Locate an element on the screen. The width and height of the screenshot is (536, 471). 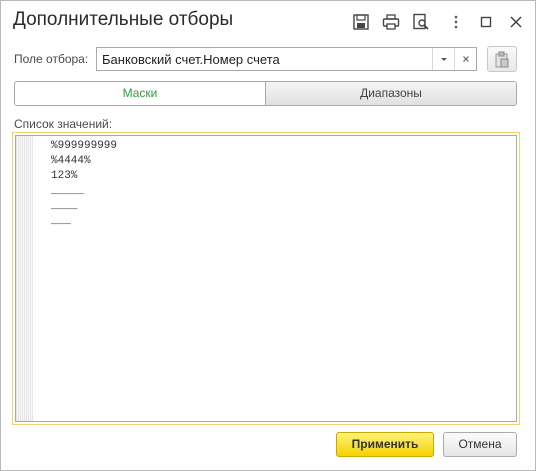
value-line: %4444% is located at coordinates (71, 161).